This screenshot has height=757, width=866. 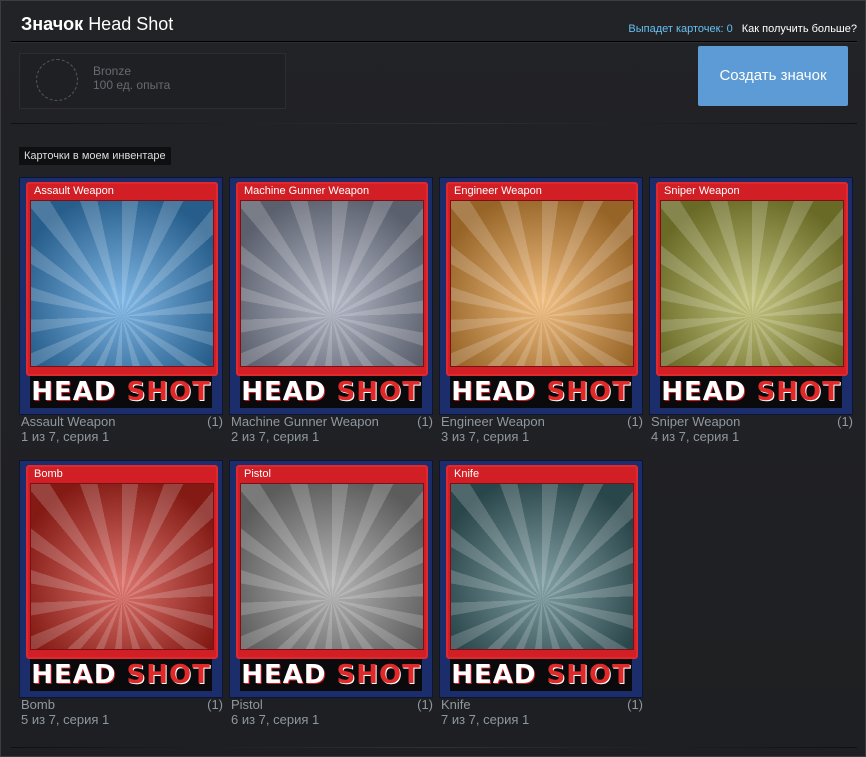 I want to click on trading-card: Machine Gunner Weapon HEAD SHOT, so click(x=331, y=296).